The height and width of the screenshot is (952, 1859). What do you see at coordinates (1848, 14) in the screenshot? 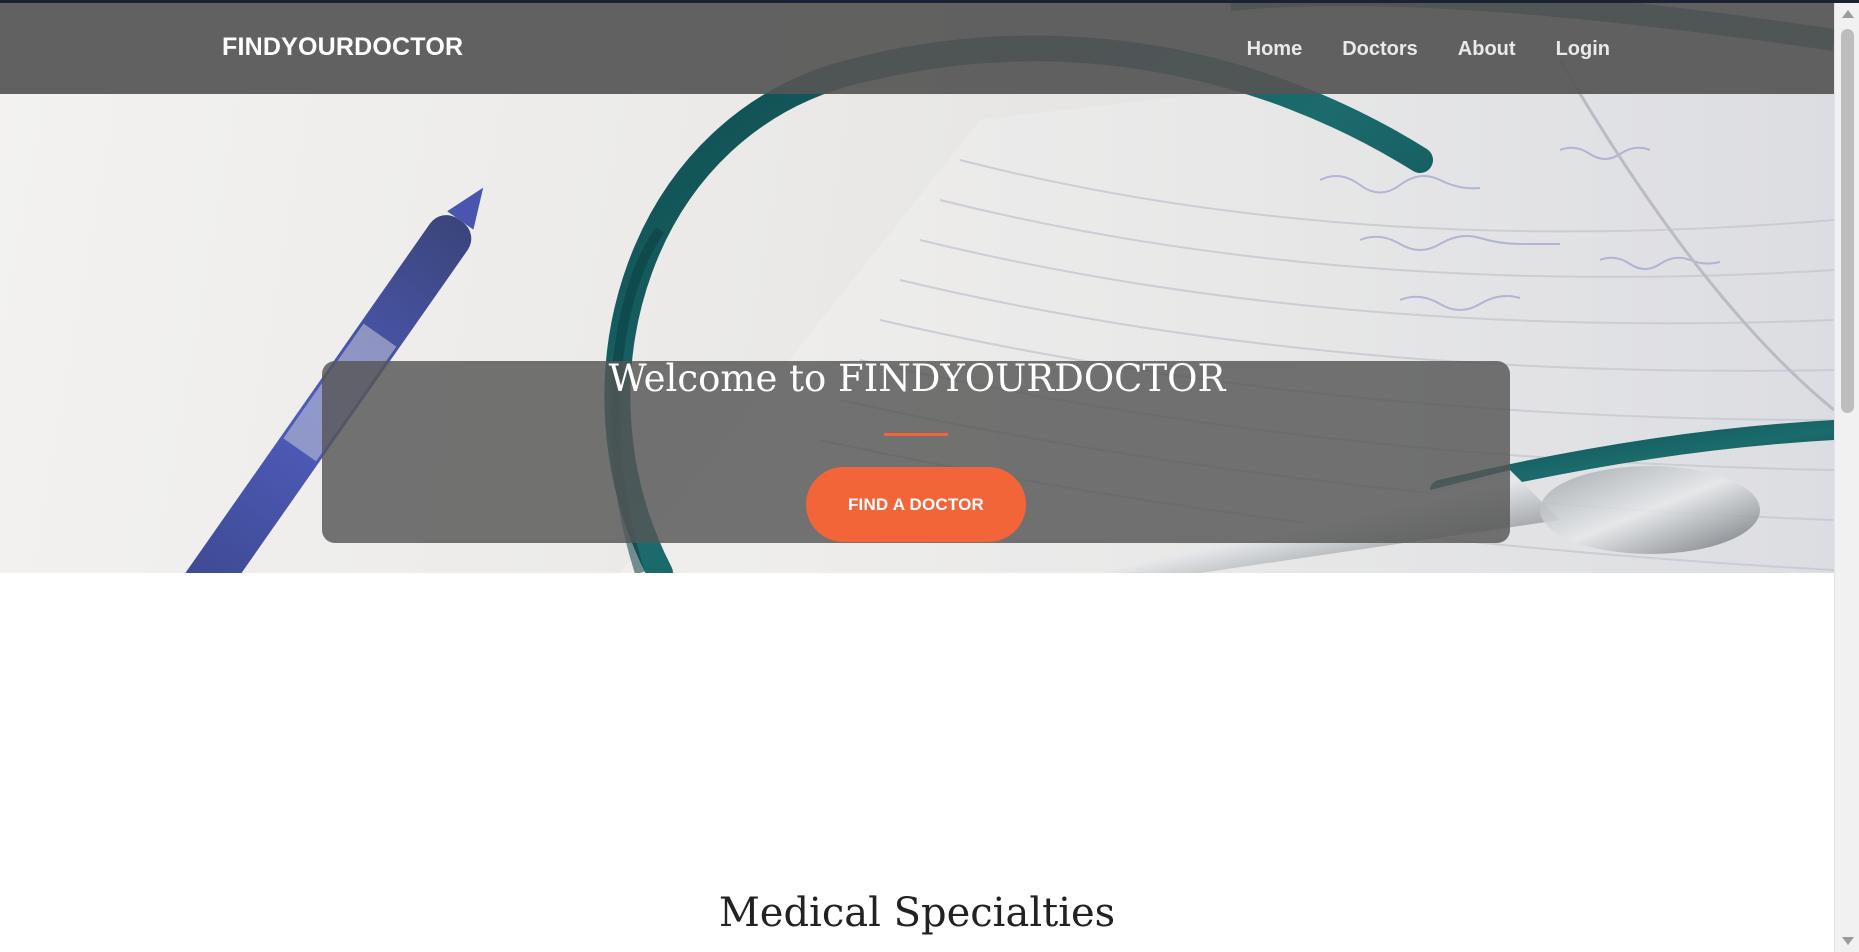
I see `scroll-up-icon` at bounding box center [1848, 14].